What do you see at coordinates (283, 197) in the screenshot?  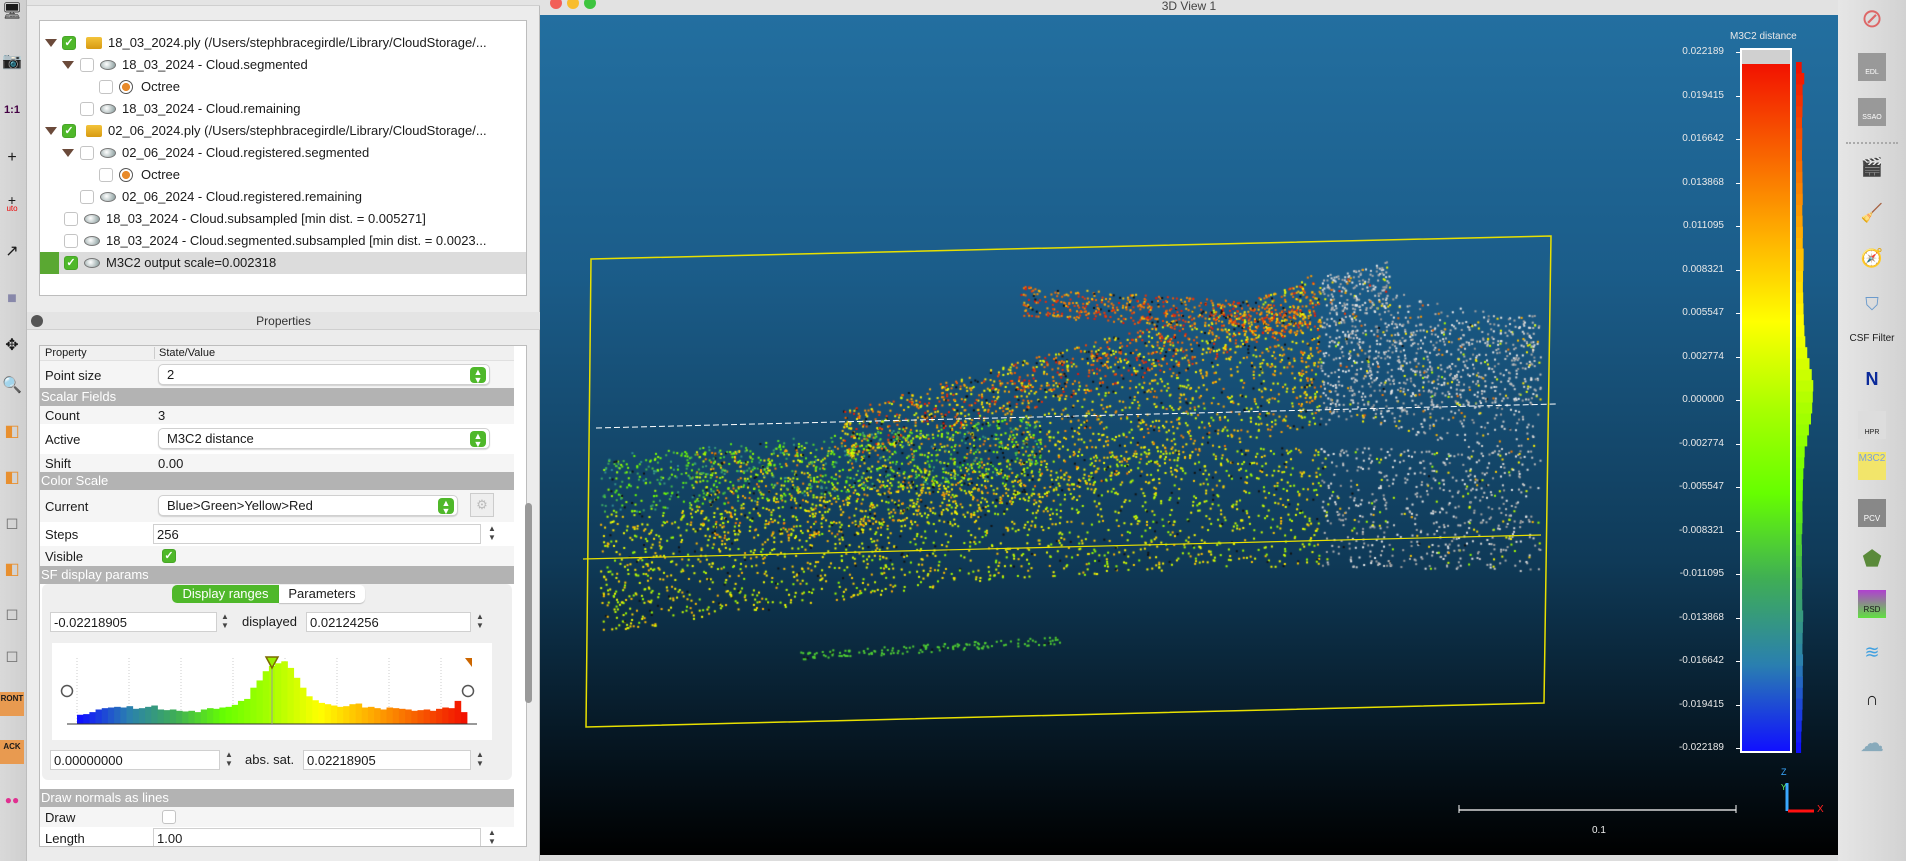 I see `tree-item: 02_06_2024 - Cloud.registered.remaining` at bounding box center [283, 197].